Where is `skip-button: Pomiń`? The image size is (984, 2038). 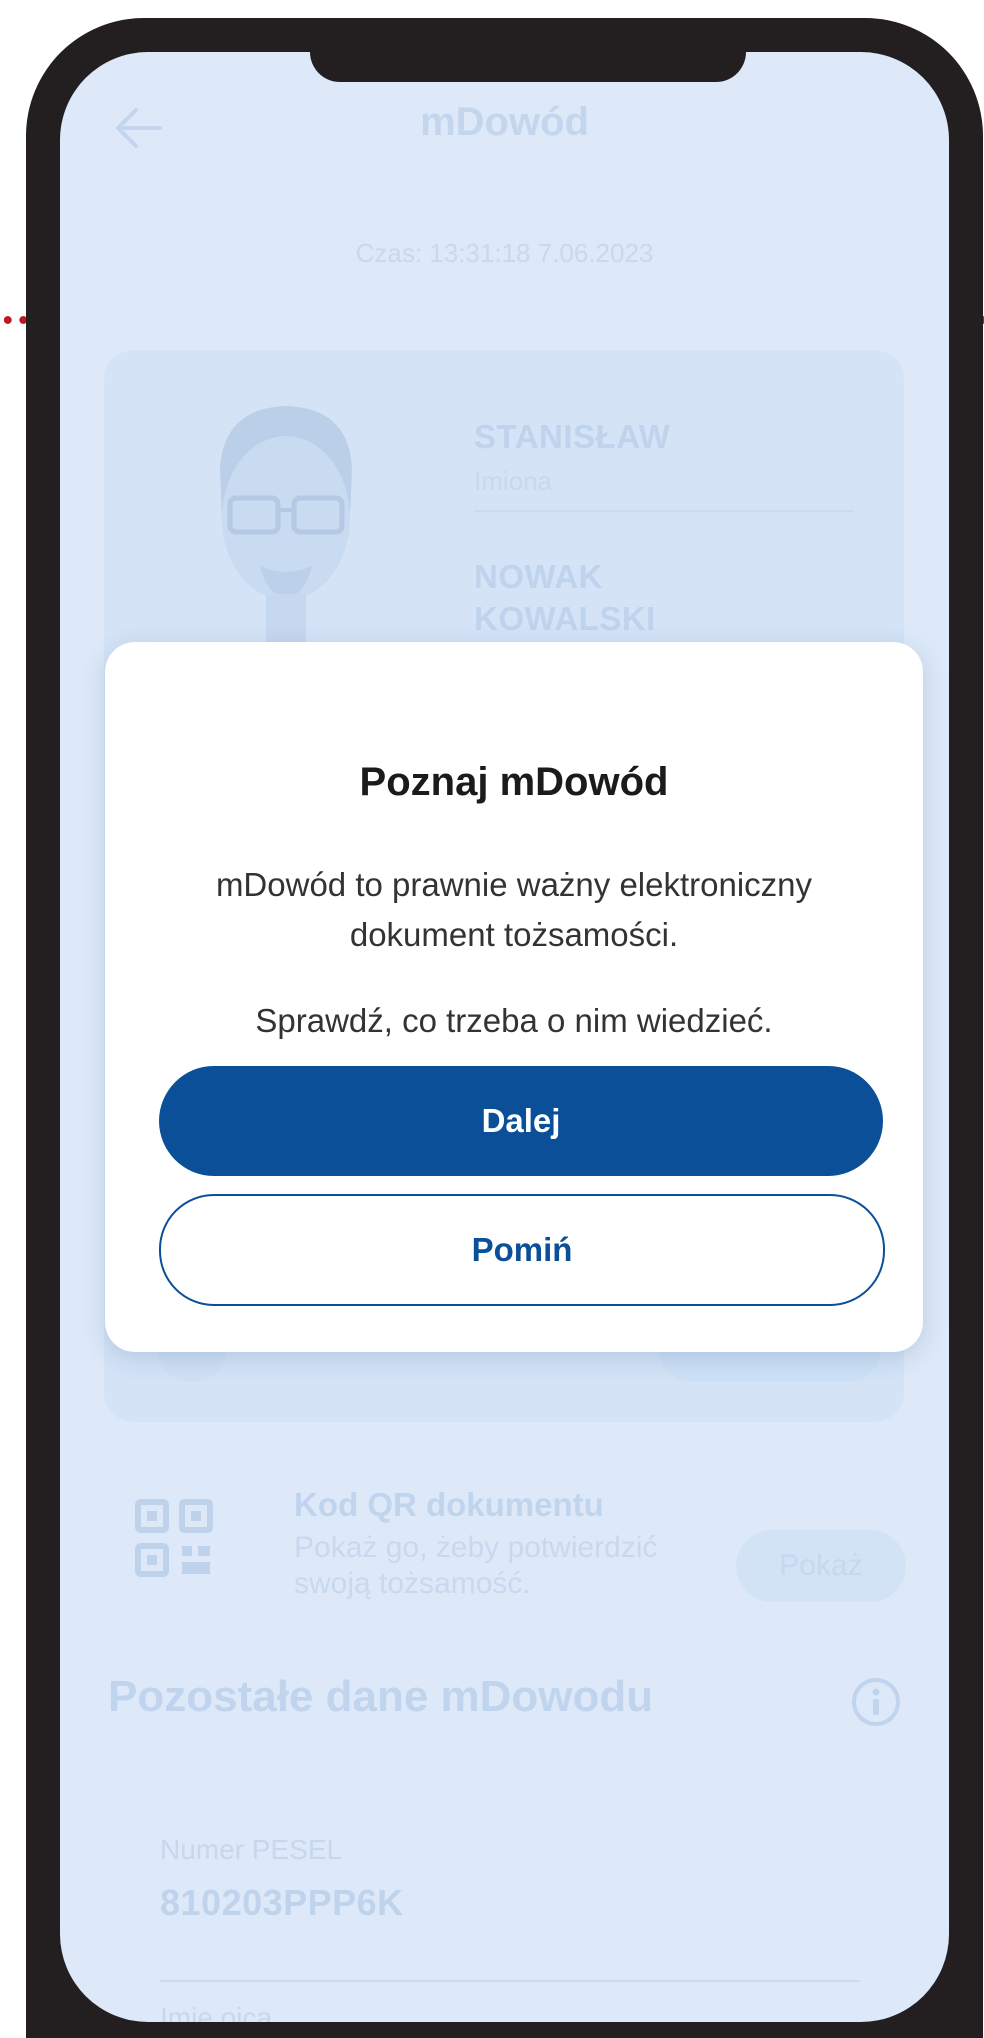
skip-button: Pomiń is located at coordinates (522, 1250).